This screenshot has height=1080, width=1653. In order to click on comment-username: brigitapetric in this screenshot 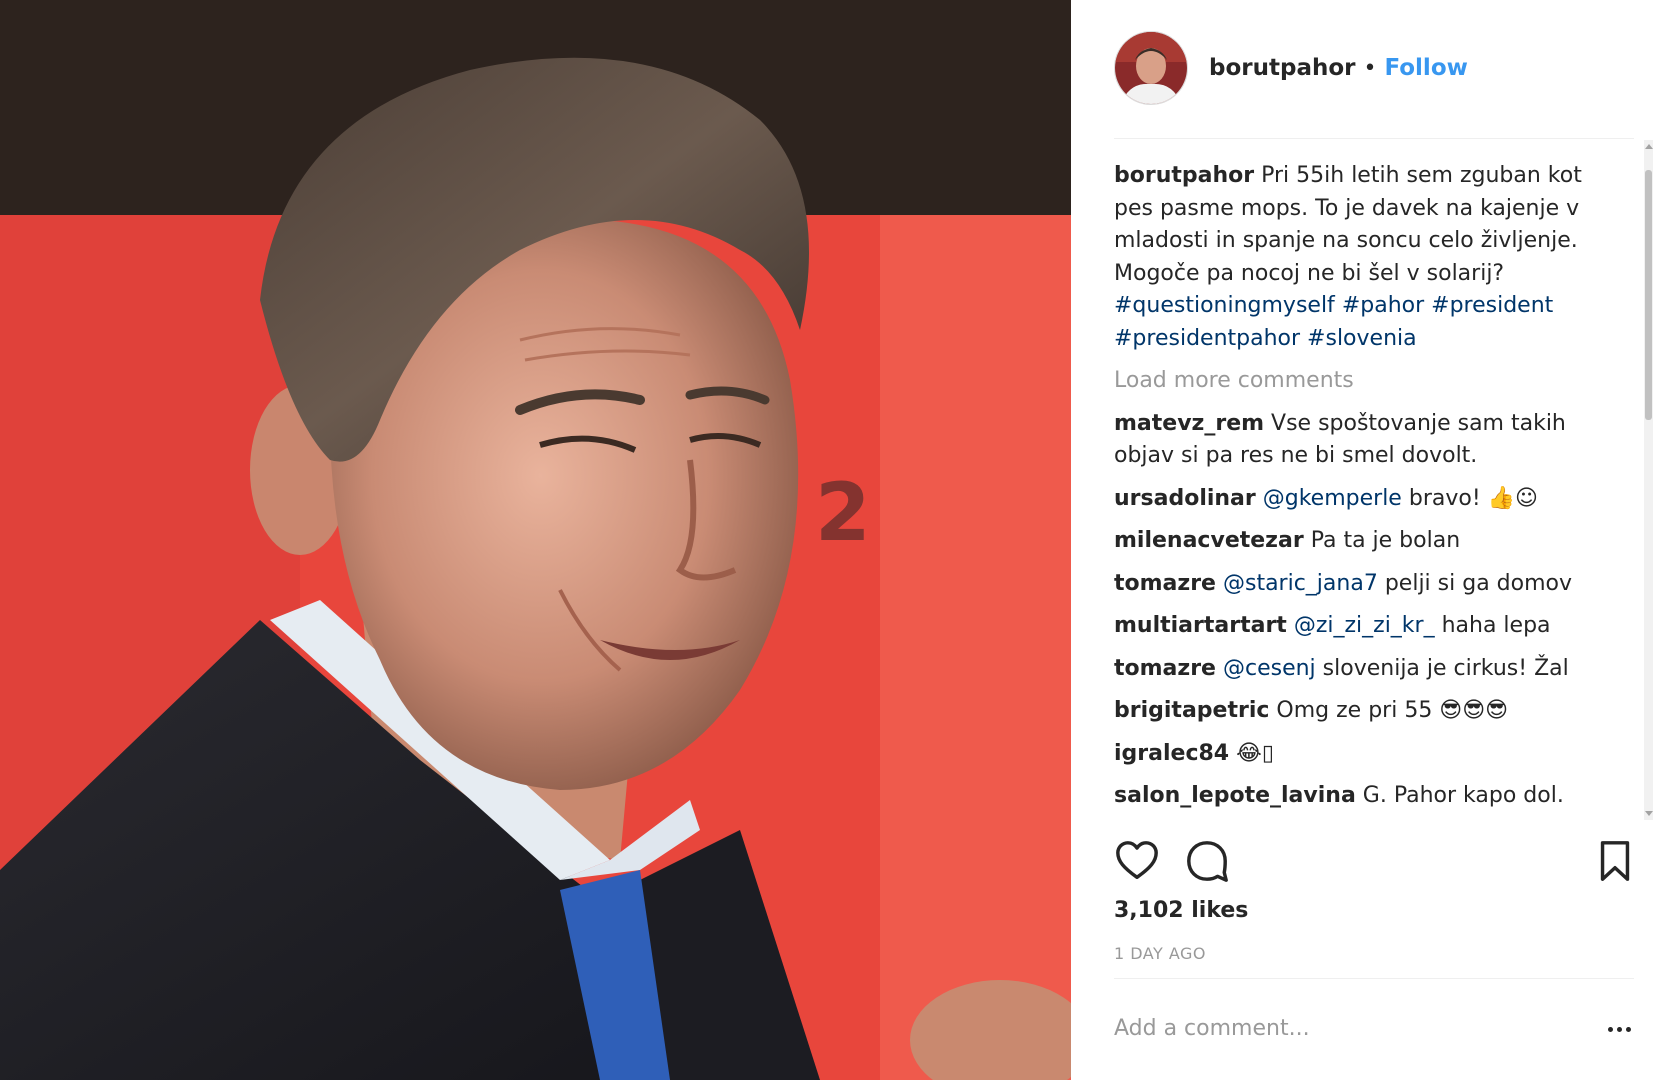, I will do `click(1191, 710)`.